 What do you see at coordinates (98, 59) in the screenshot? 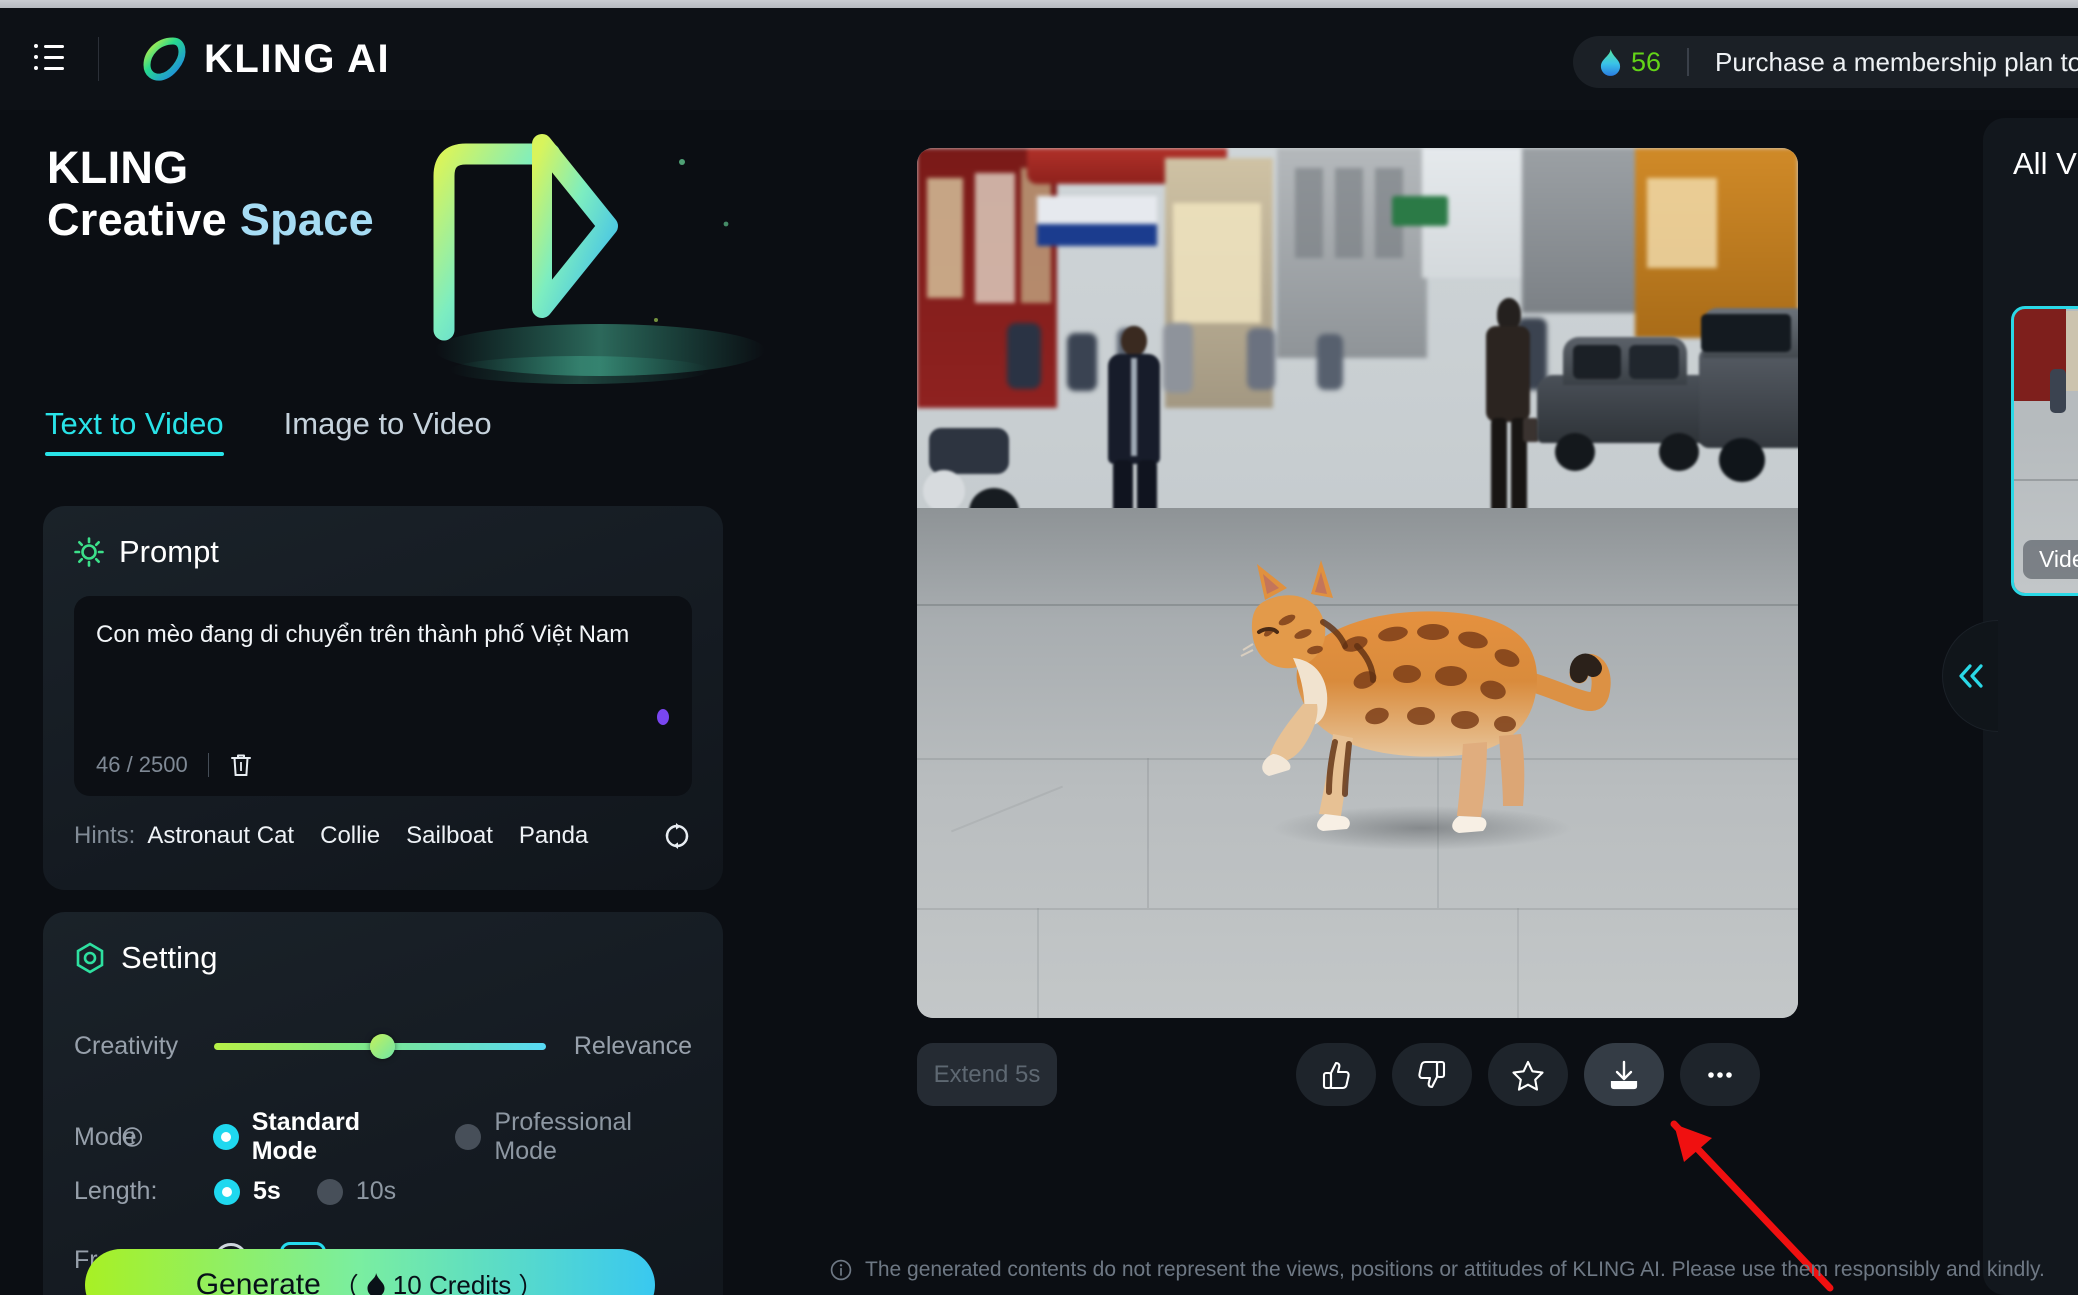
I see `header-divider` at bounding box center [98, 59].